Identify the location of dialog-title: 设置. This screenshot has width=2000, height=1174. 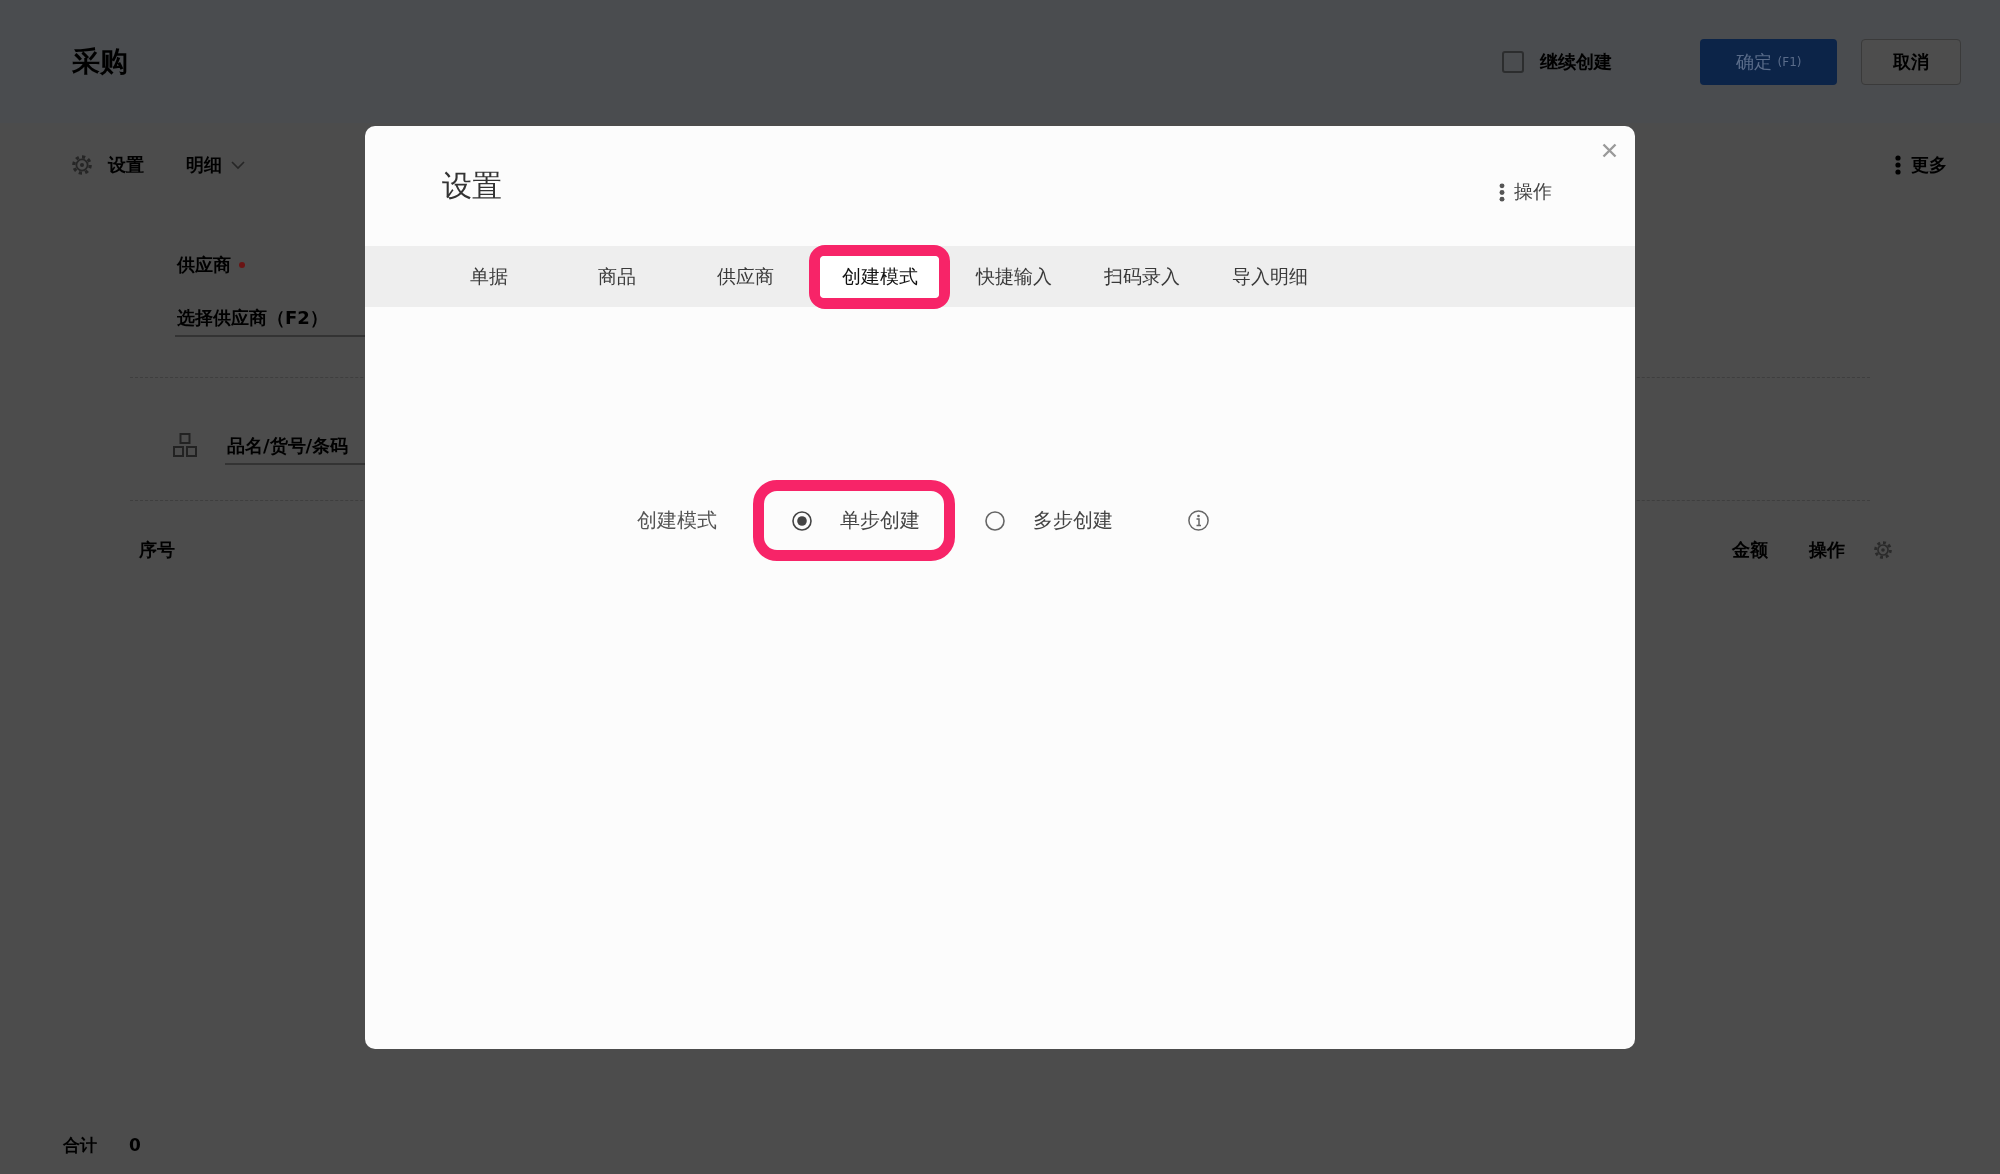
(472, 185).